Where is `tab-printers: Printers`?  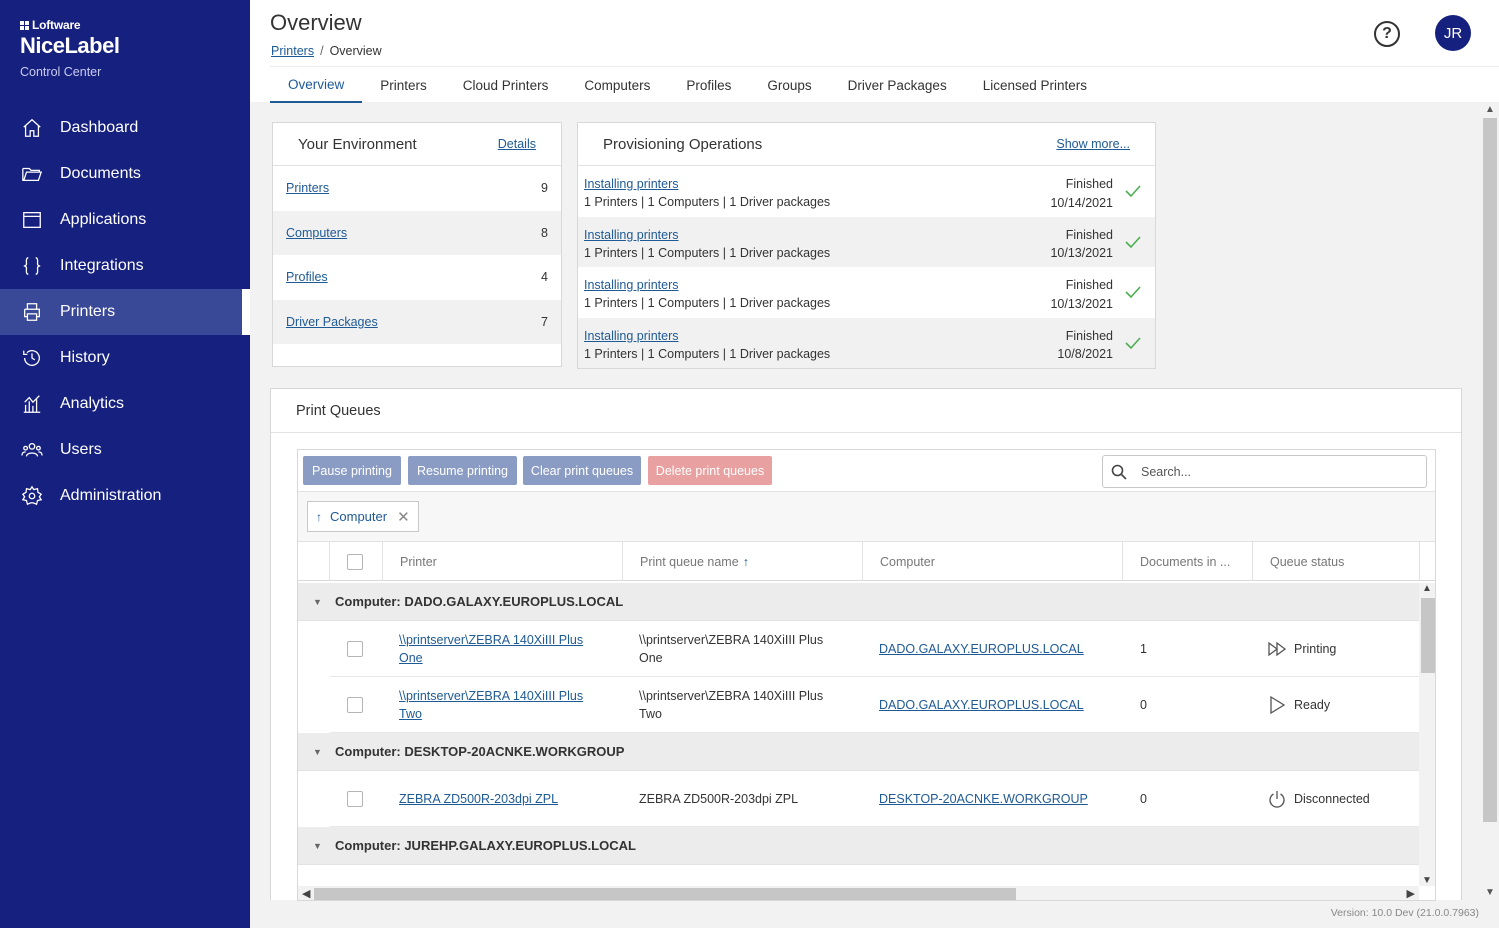
tab-printers: Printers is located at coordinates (403, 85).